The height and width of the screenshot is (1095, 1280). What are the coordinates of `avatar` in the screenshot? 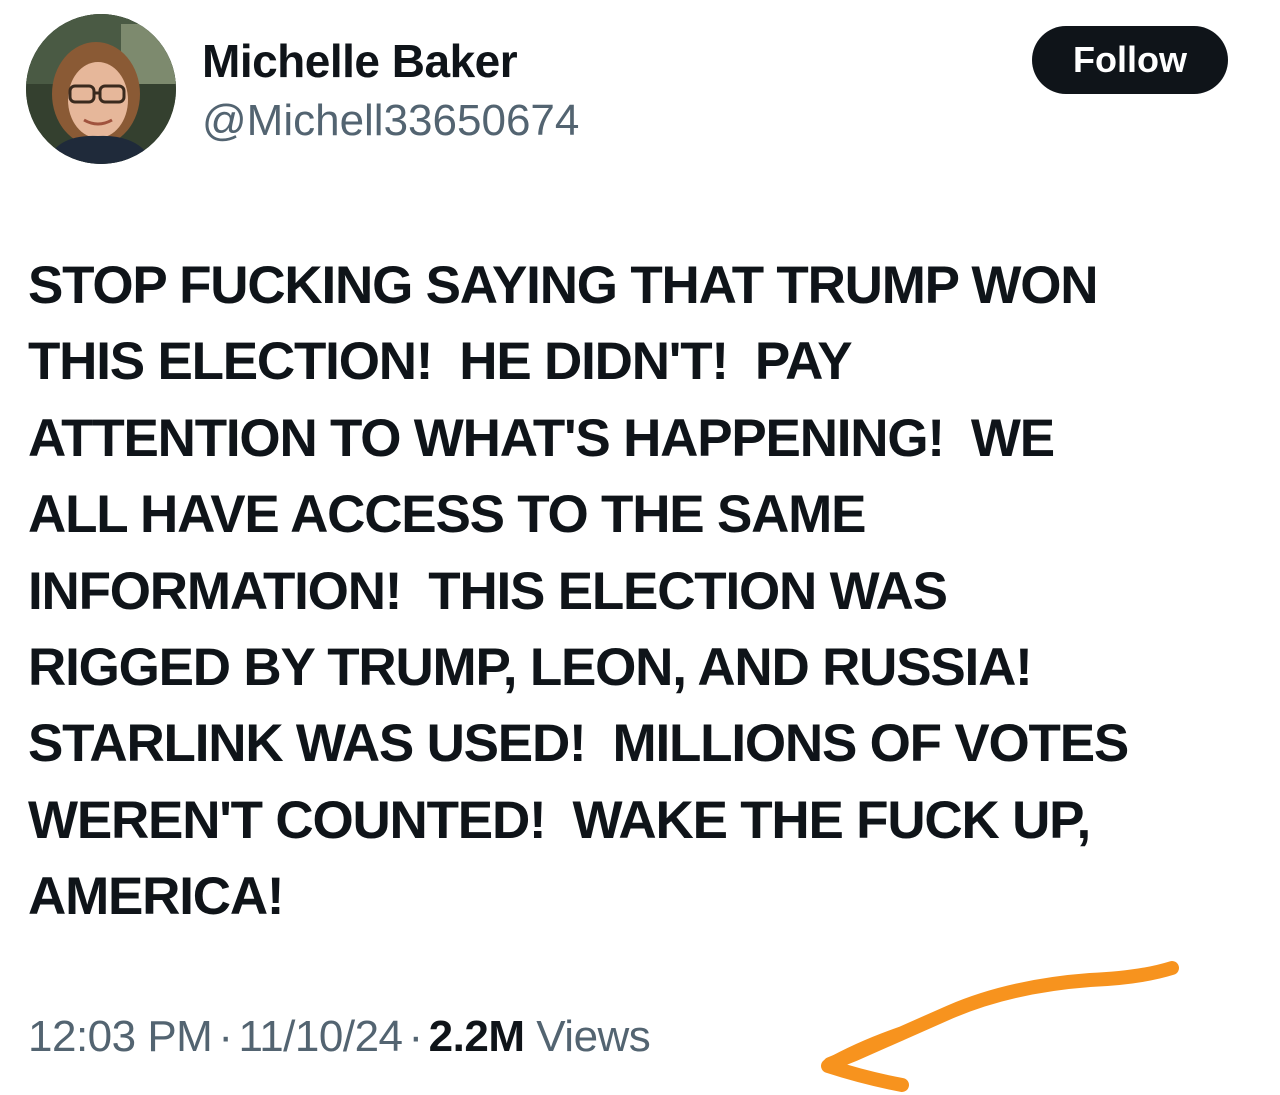 It's located at (101, 89).